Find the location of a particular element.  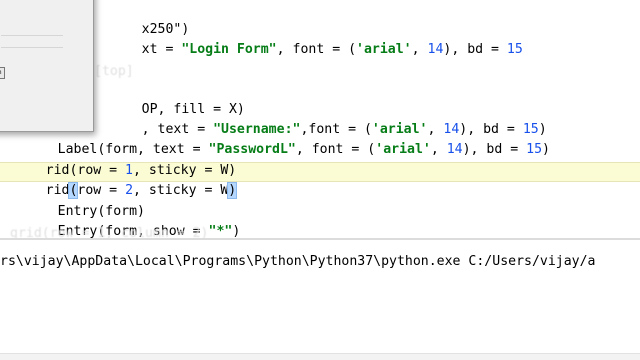

string-literal: "*" is located at coordinates (220, 231).